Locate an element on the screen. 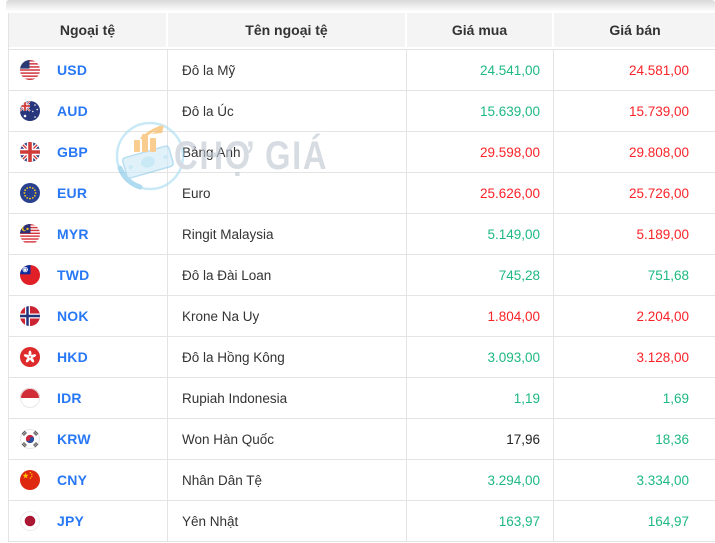 The image size is (715, 543). currency-name: Nhân Dân Tệ is located at coordinates (222, 480).